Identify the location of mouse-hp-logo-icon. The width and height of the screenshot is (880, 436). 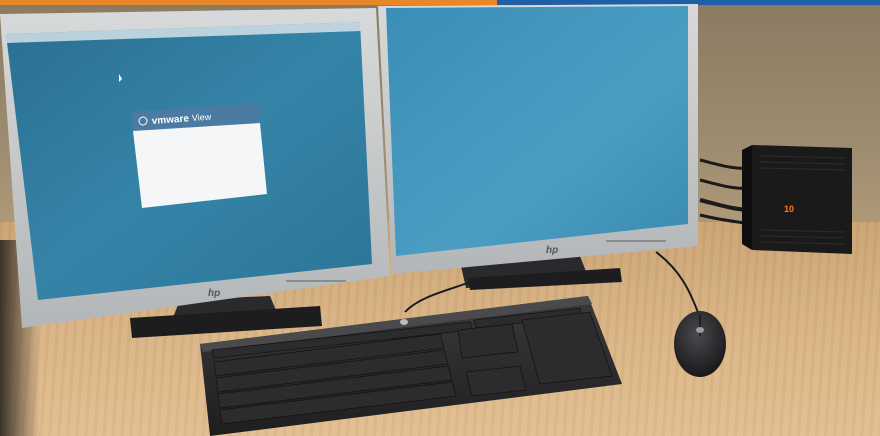
(700, 330).